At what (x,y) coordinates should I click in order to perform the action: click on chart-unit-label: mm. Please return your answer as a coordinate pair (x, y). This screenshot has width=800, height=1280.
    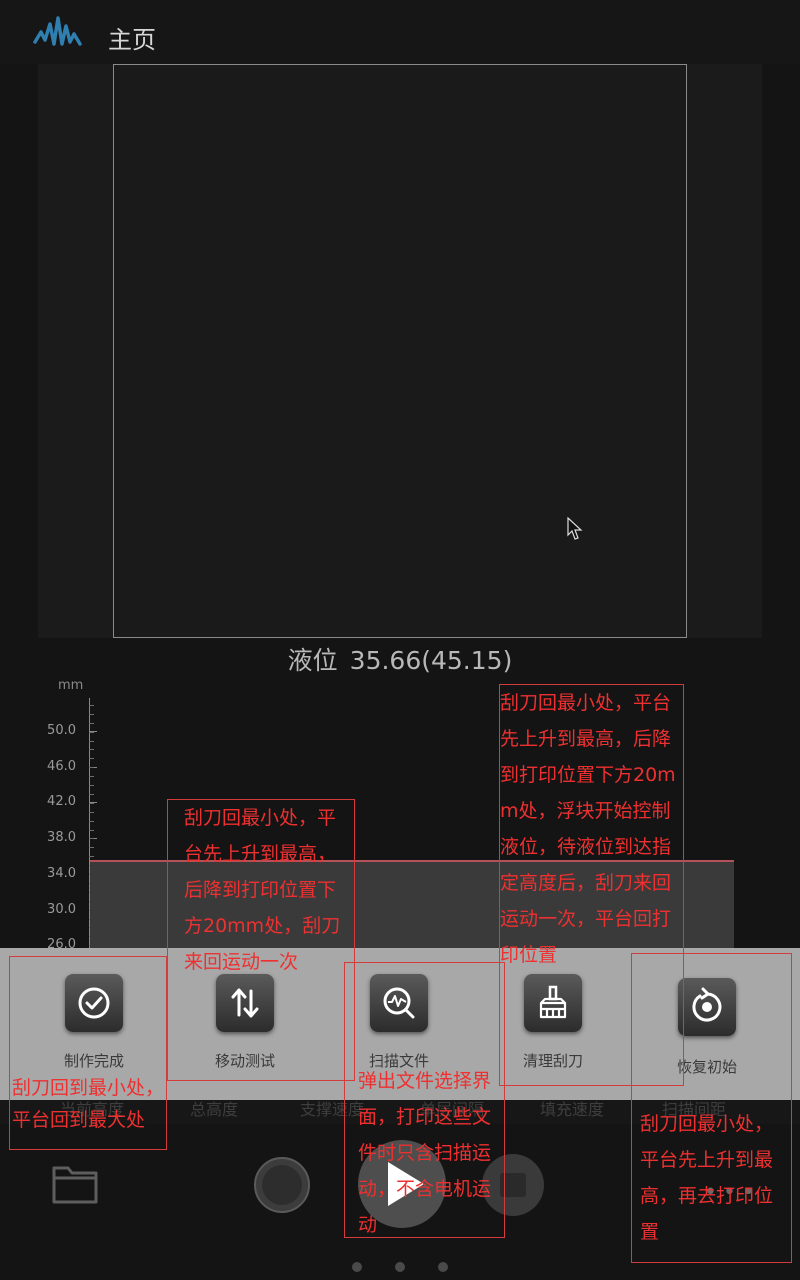
    Looking at the image, I should click on (71, 685).